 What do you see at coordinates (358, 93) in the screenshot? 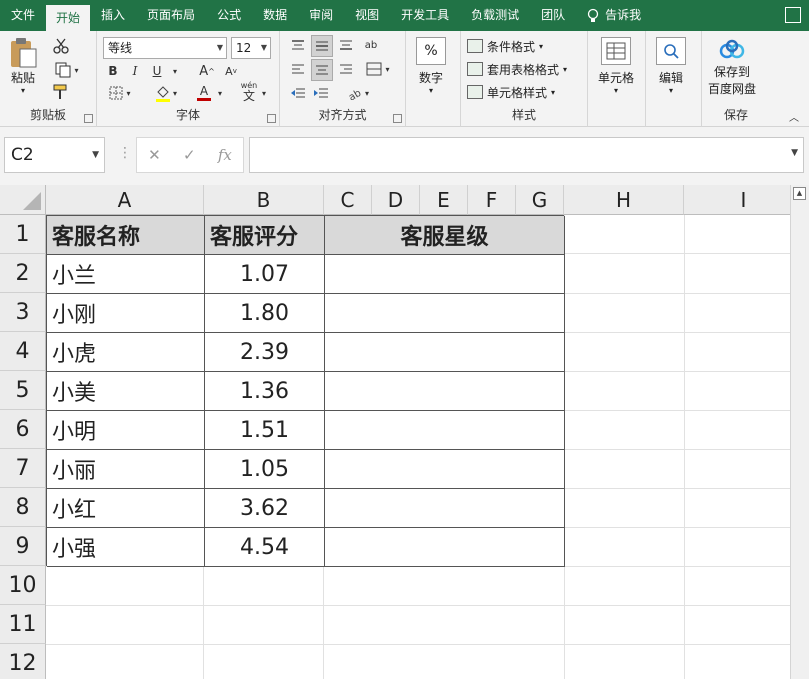
I see `text-orientation-button: ab ▾` at bounding box center [358, 93].